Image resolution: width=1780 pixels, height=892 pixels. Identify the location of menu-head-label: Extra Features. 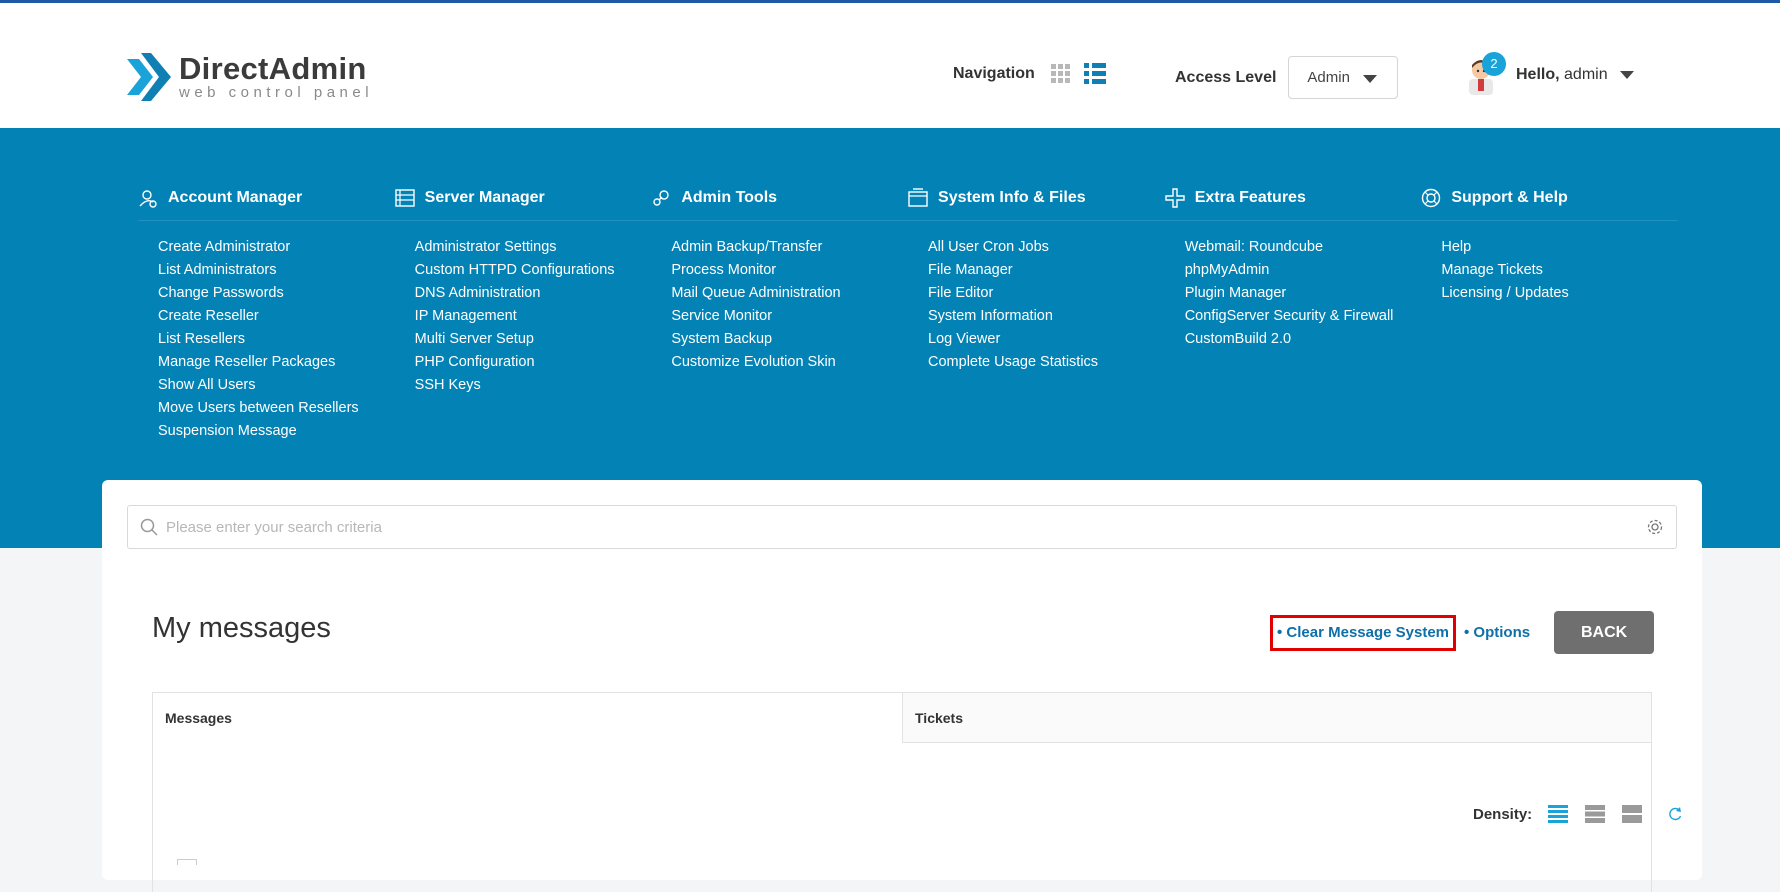
(1250, 197).